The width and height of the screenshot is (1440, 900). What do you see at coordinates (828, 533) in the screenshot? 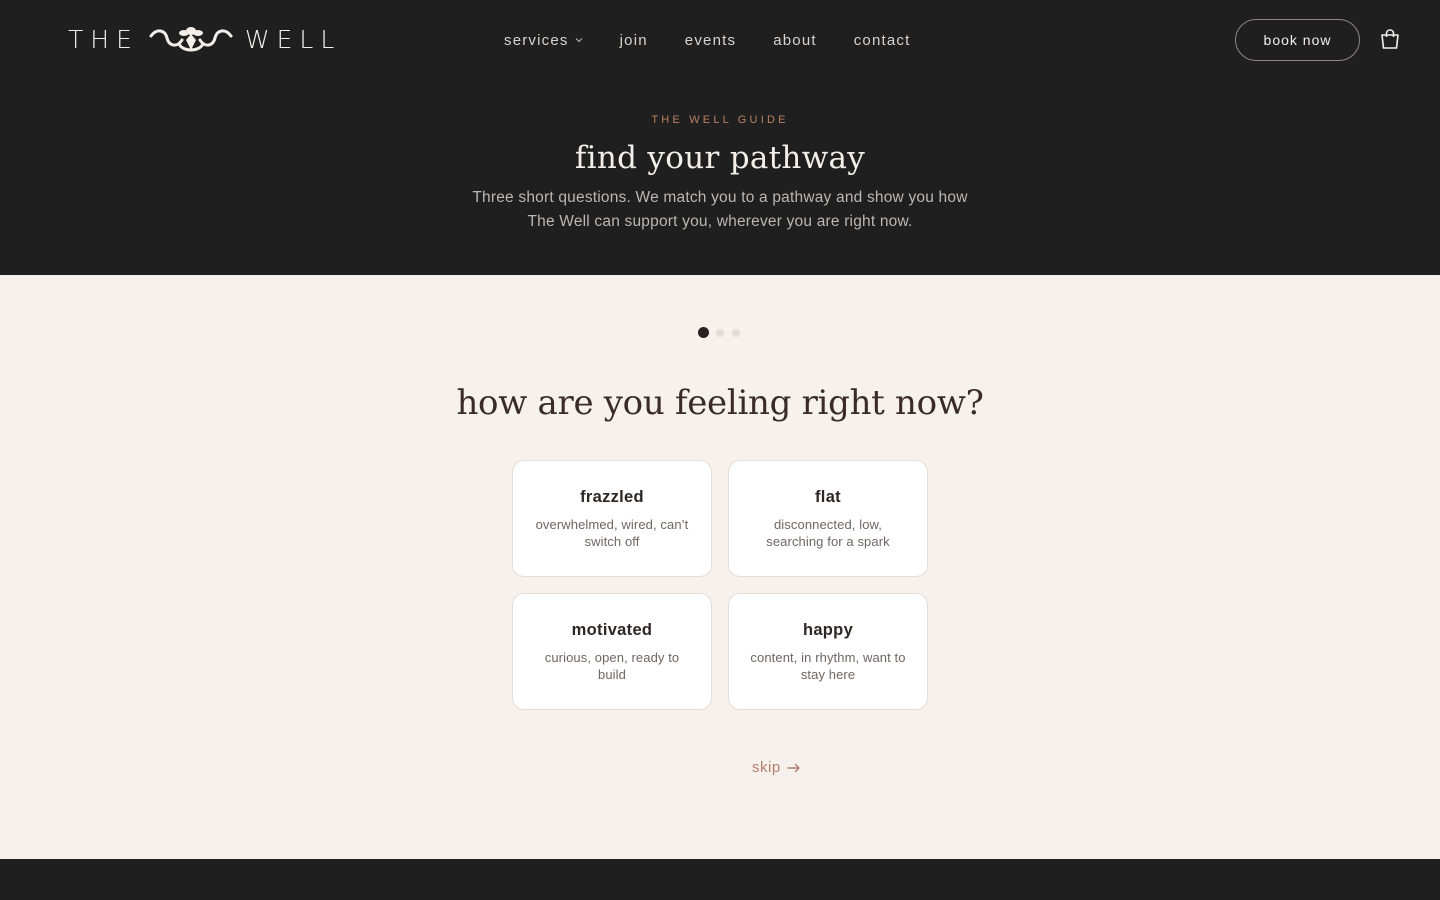
I see `option-description: disconnected, low, searching for a spark` at bounding box center [828, 533].